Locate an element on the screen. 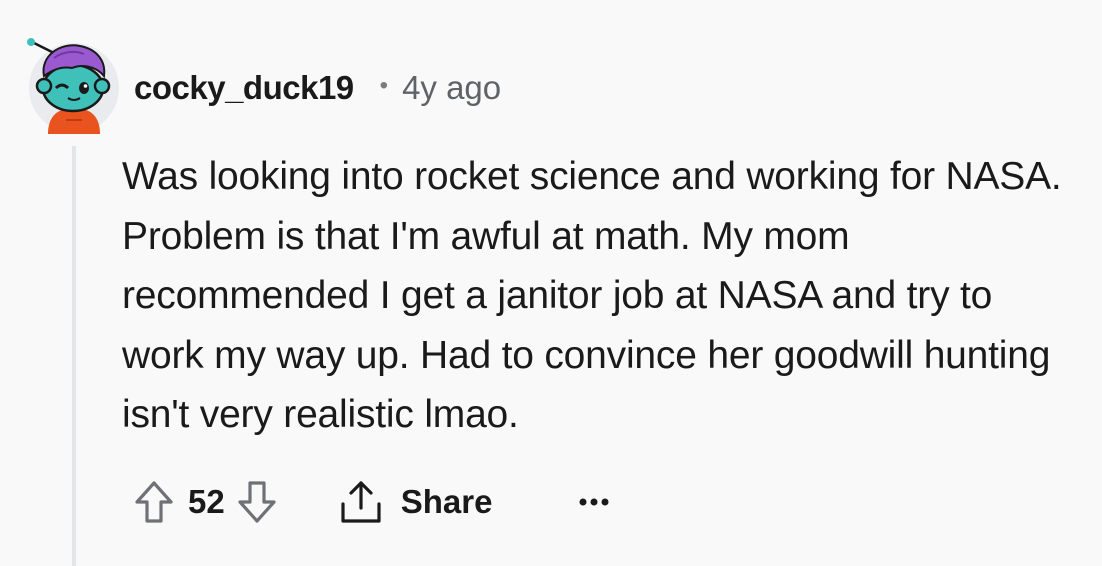 The image size is (1102, 566). upvote-button is located at coordinates (154, 502).